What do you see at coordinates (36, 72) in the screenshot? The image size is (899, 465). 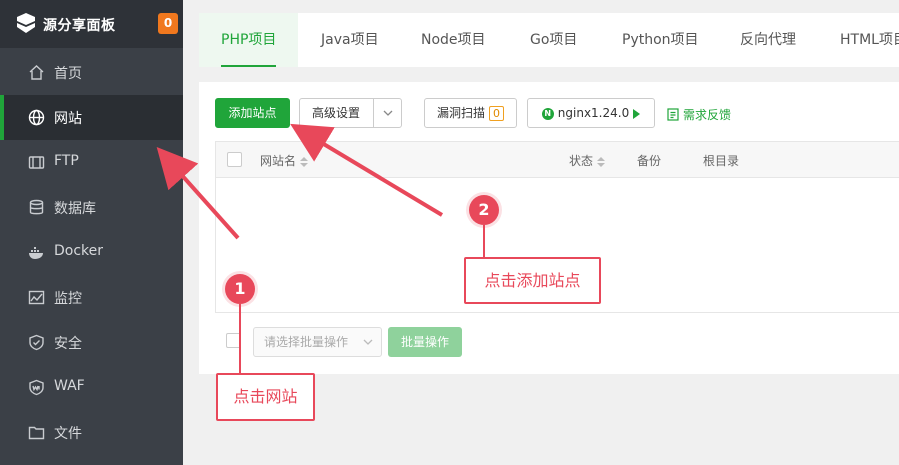 I see `home-icon` at bounding box center [36, 72].